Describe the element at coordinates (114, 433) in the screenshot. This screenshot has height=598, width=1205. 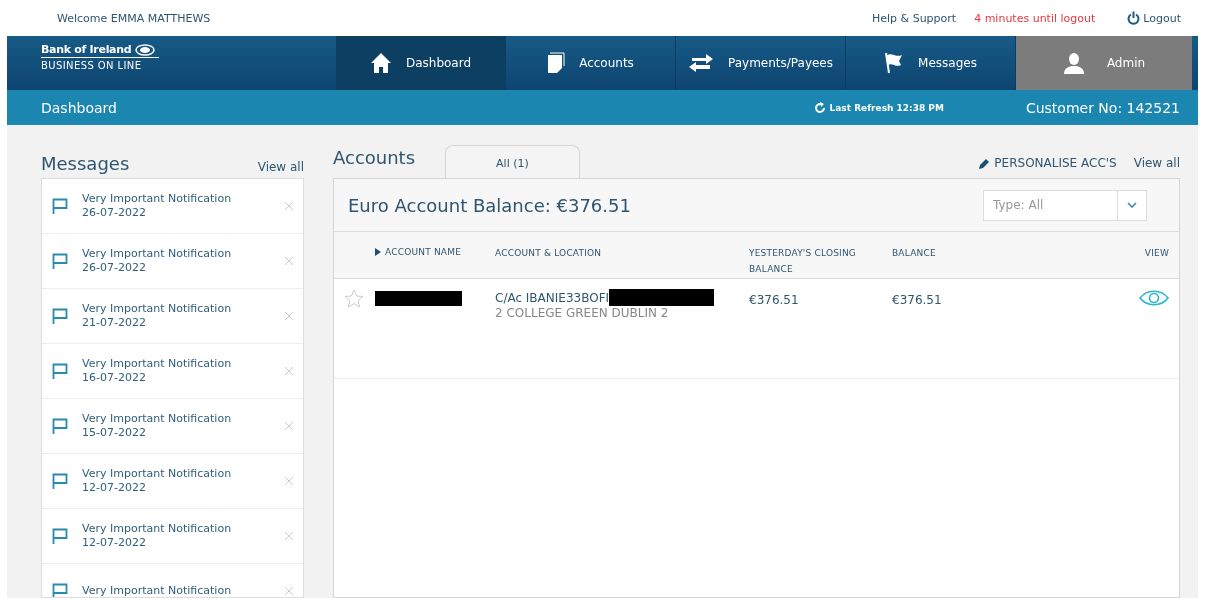
I see `message-date: 15-07-2022` at that location.